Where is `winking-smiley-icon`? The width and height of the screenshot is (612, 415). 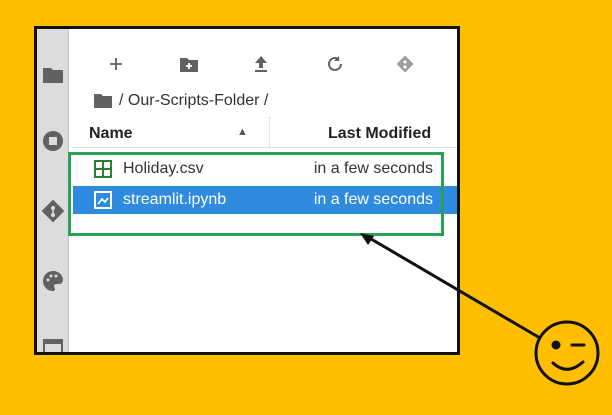
winking-smiley-icon is located at coordinates (567, 353).